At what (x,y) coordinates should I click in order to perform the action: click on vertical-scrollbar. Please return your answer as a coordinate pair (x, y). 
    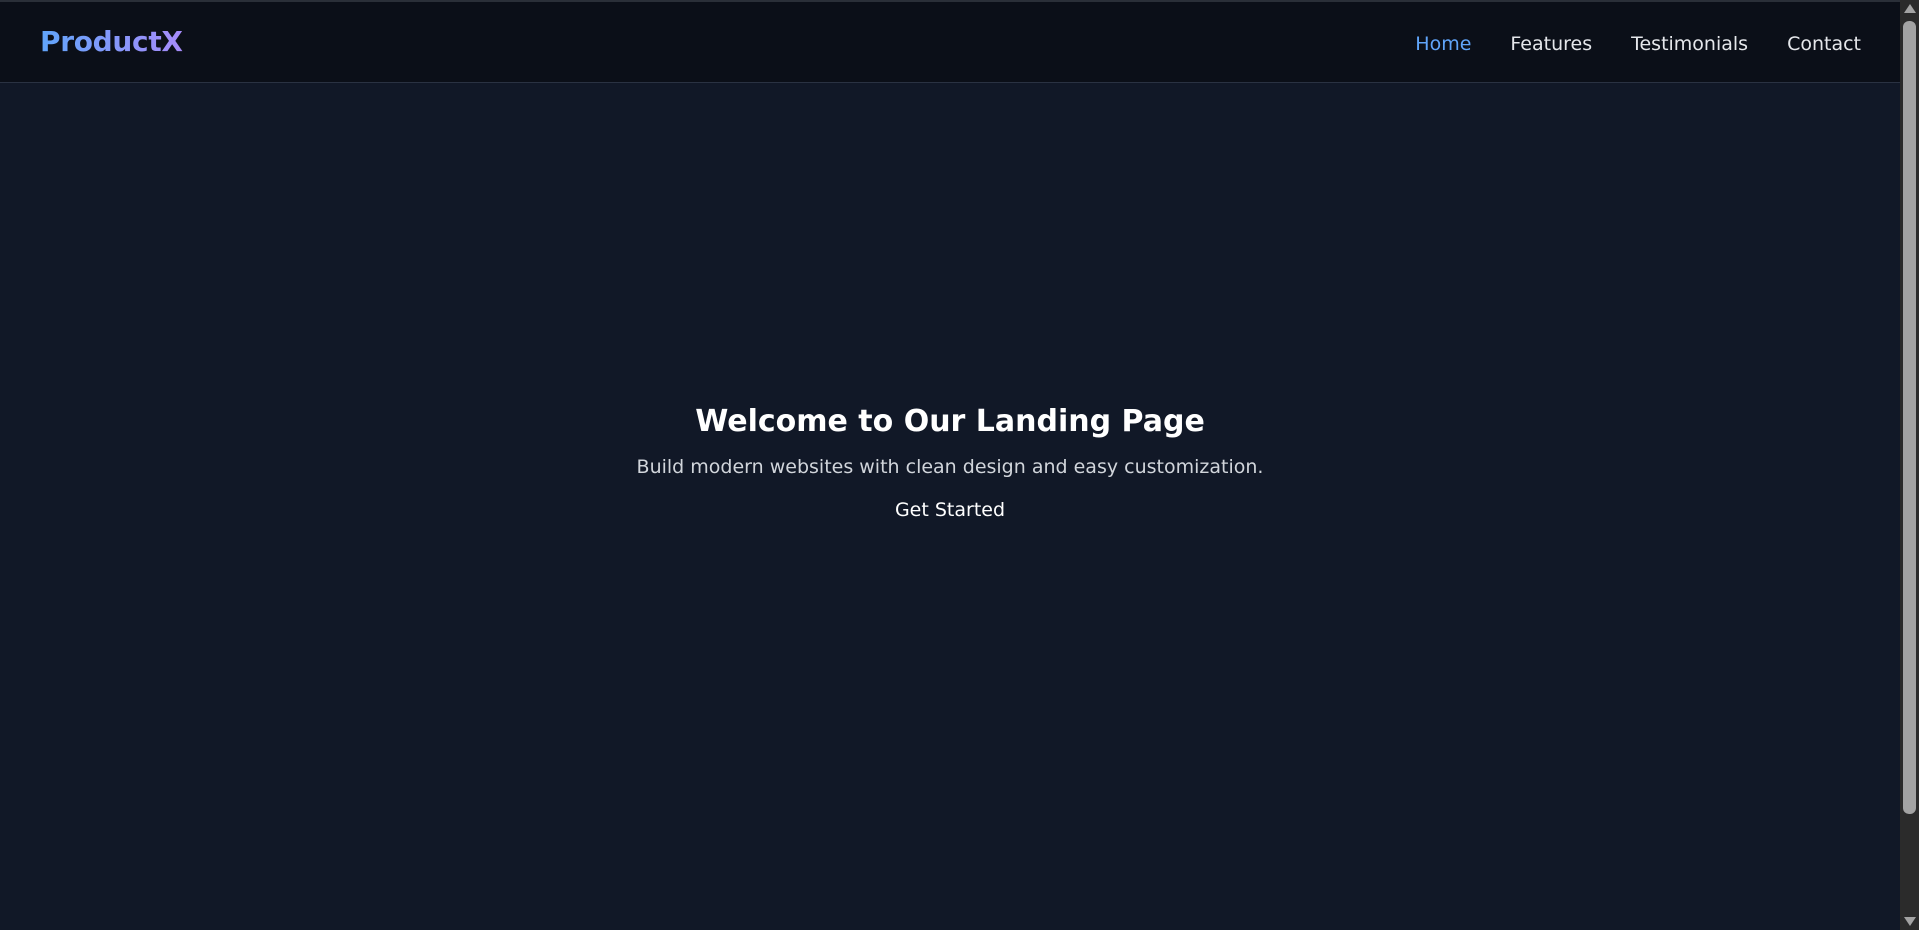
    Looking at the image, I should click on (1909, 465).